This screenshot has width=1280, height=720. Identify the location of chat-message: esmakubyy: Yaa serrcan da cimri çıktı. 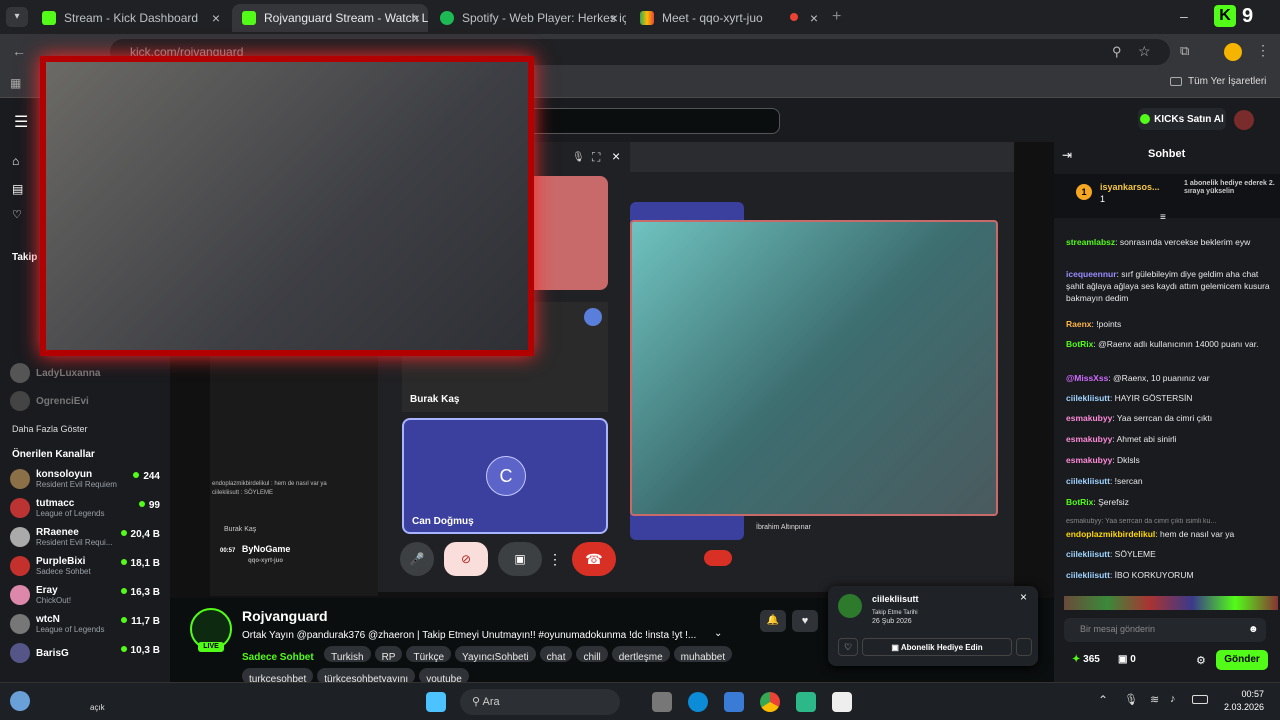
(1171, 418).